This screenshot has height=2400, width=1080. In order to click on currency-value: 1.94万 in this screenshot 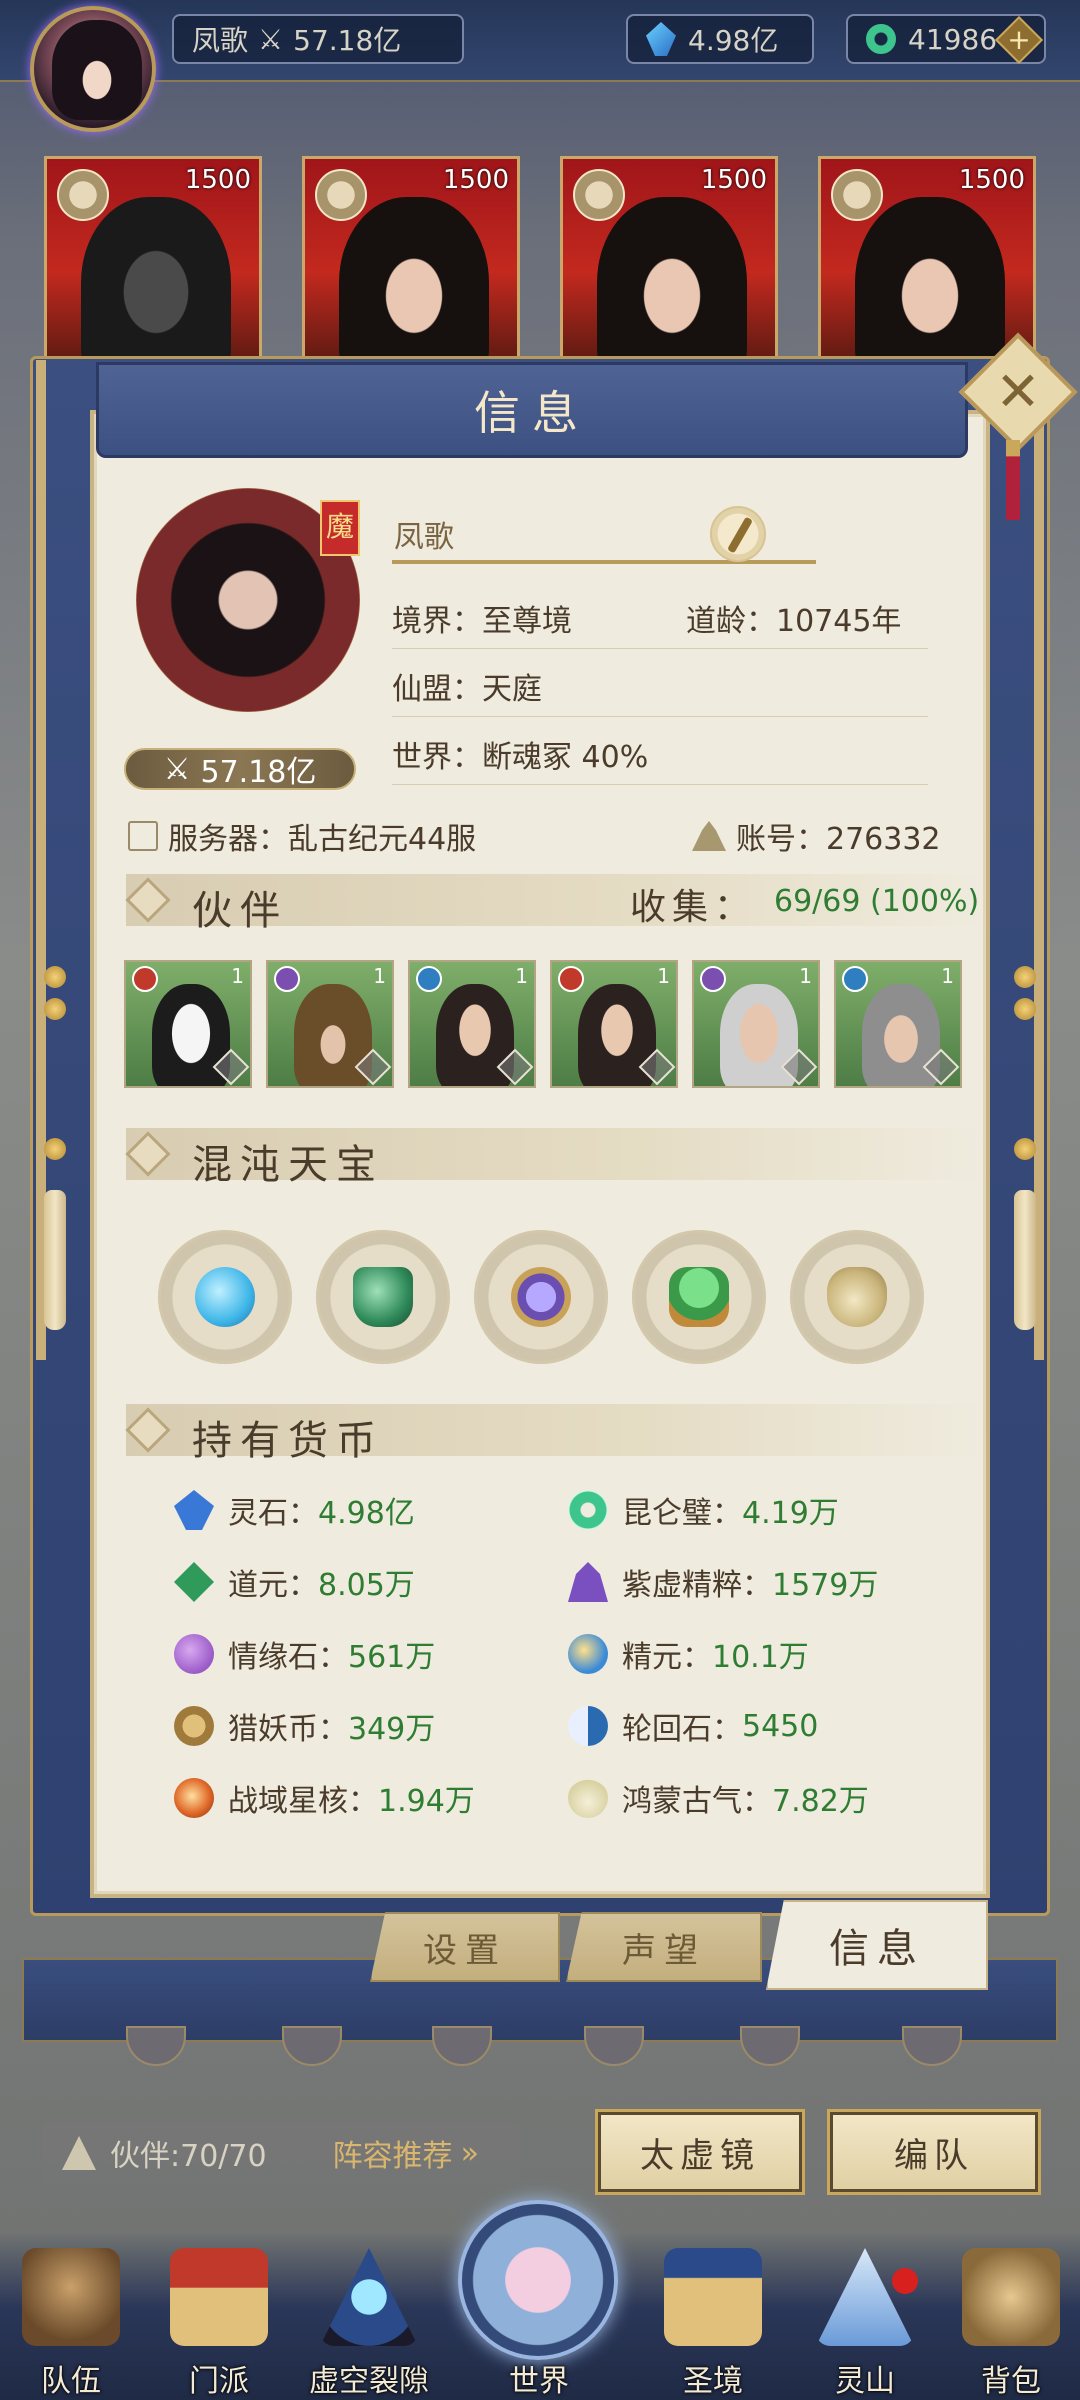, I will do `click(426, 1801)`.